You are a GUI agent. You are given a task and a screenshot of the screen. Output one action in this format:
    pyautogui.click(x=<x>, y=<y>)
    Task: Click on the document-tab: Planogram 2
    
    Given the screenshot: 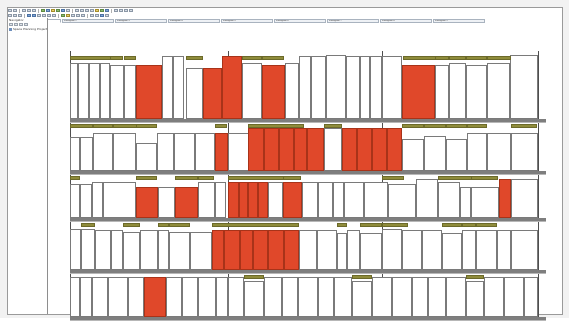 What is the action you would take?
    pyautogui.click(x=88, y=21)
    